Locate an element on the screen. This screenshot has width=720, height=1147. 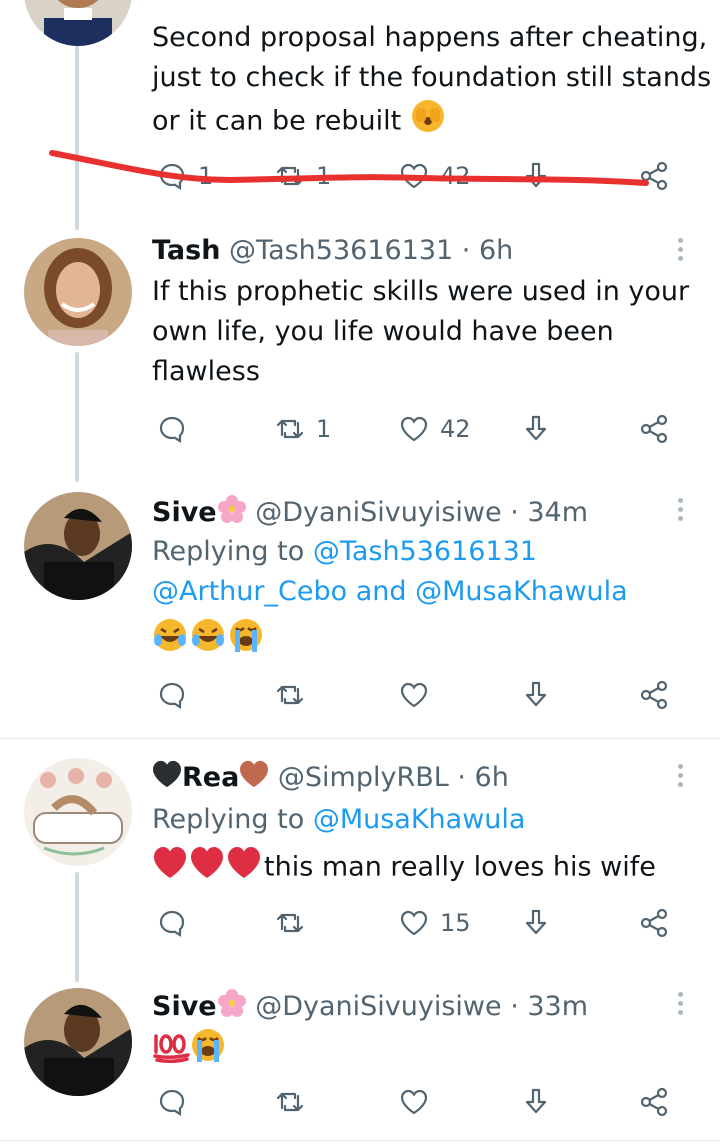
tweet-header: Sive @DyaniSivuyisiwe · 34m is located at coordinates (370, 513).